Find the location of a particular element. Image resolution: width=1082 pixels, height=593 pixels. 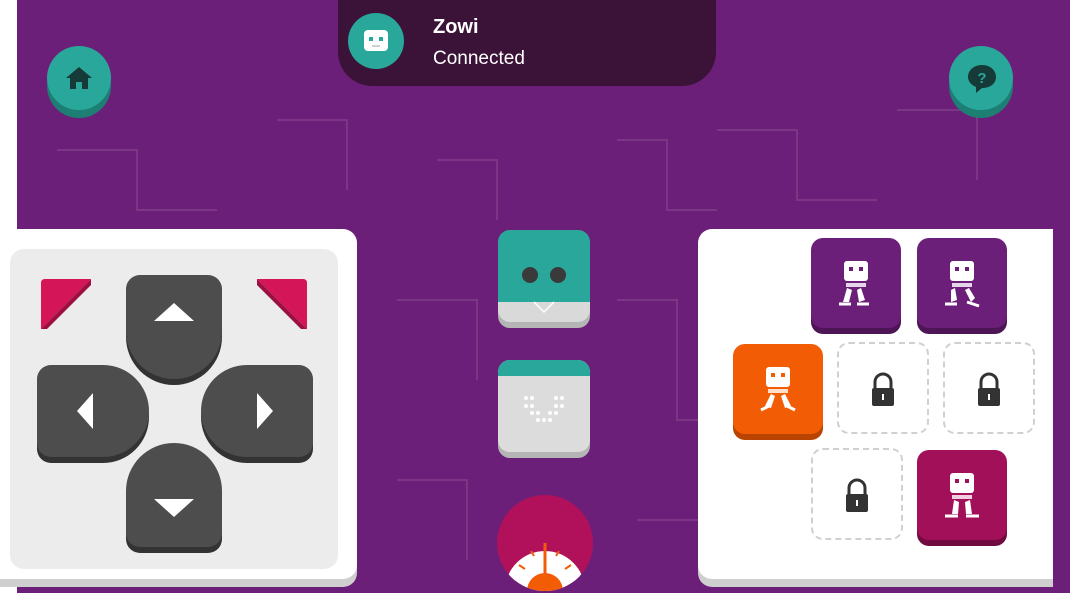

led-smile-icon is located at coordinates (544, 409).